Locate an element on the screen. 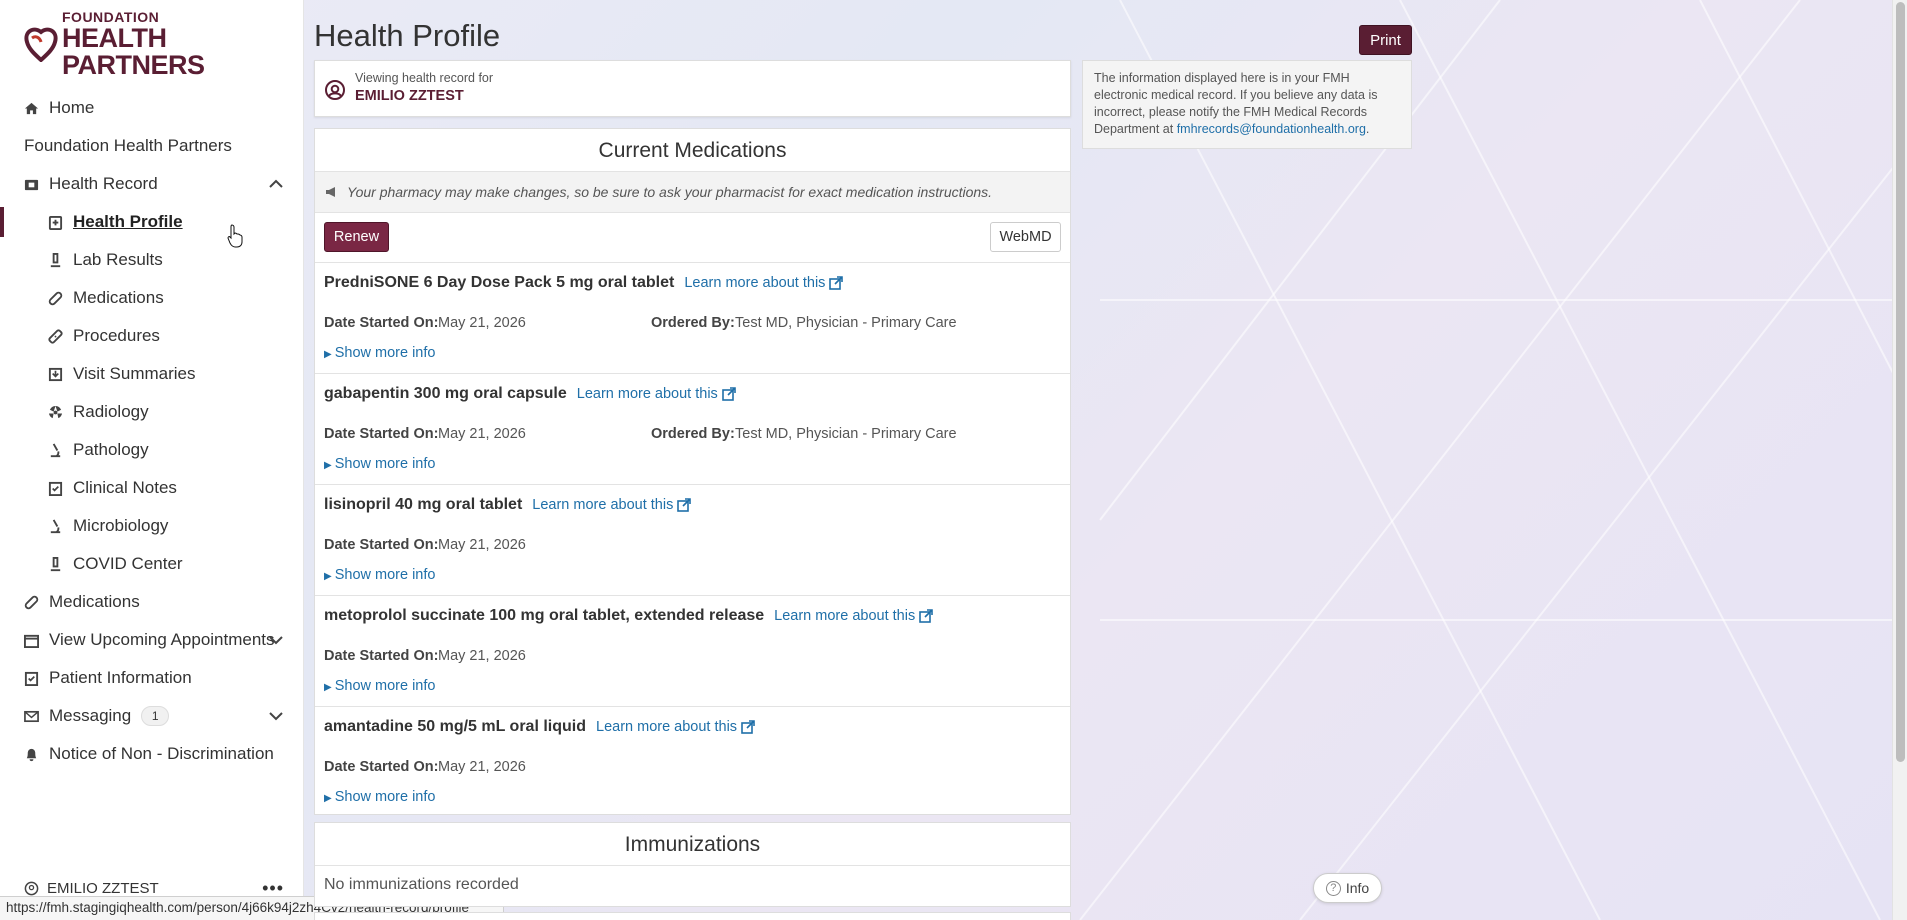  megaphone-icon is located at coordinates (330, 192).